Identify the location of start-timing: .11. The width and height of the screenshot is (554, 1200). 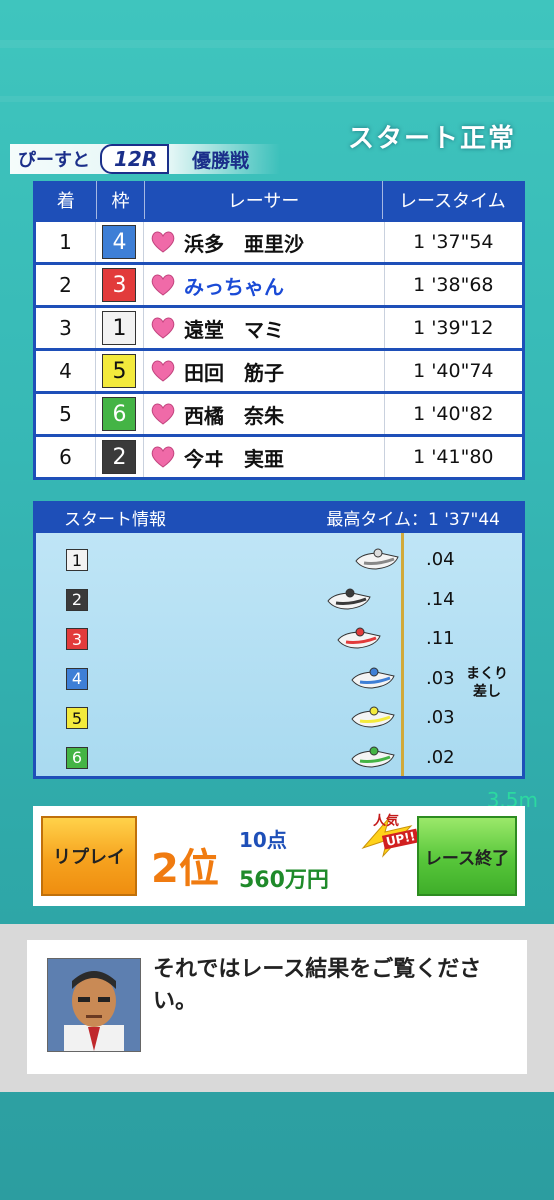
(440, 638).